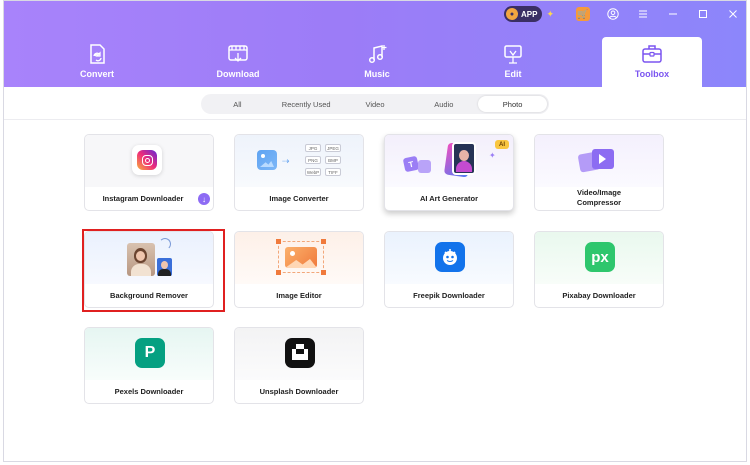 The image size is (750, 465). What do you see at coordinates (377, 54) in the screenshot?
I see `music-icon` at bounding box center [377, 54].